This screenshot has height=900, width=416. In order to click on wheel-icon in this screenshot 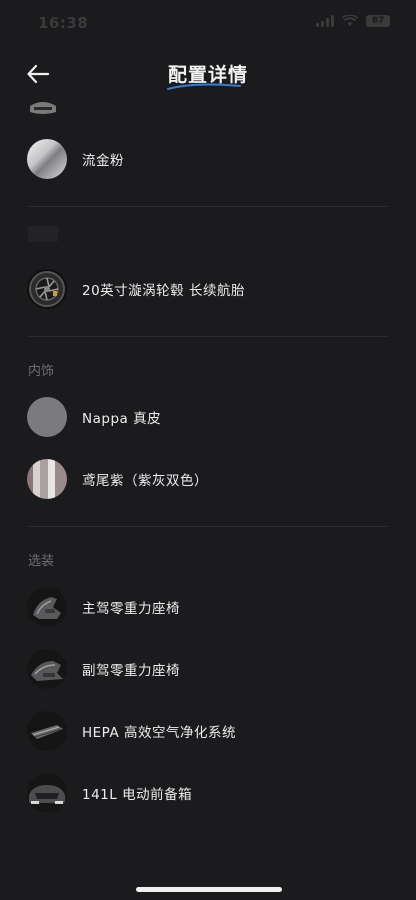, I will do `click(47, 289)`.